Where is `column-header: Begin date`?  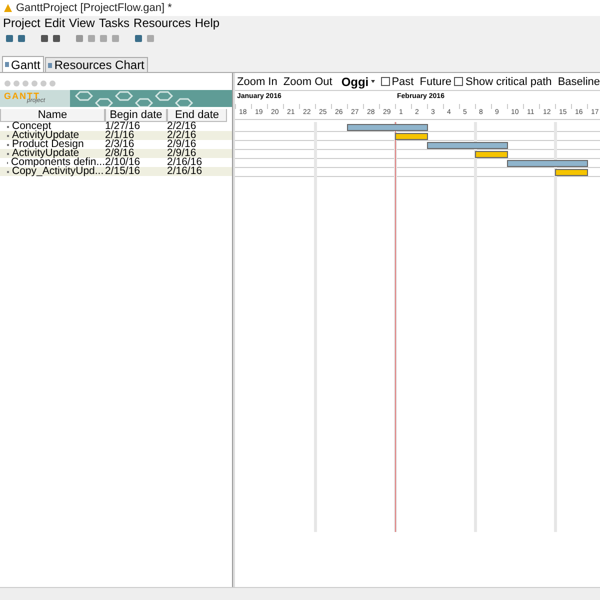
column-header: Begin date is located at coordinates (136, 115).